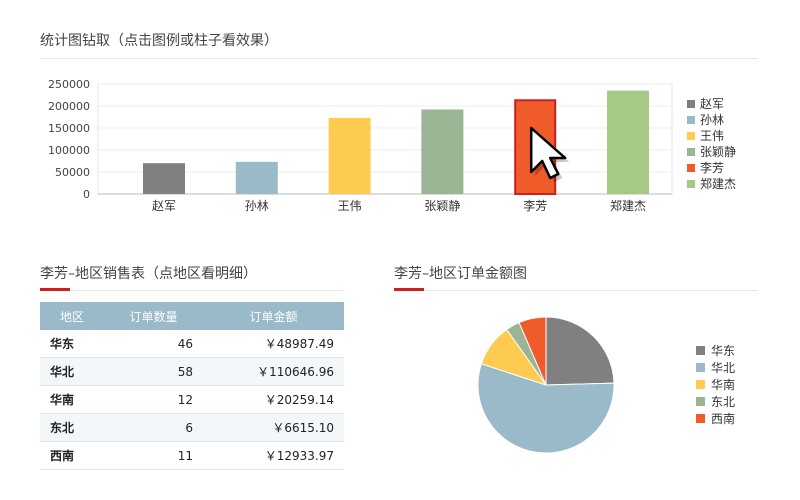 The height and width of the screenshot is (500, 800). What do you see at coordinates (72, 399) in the screenshot?
I see `region-cell: 华南` at bounding box center [72, 399].